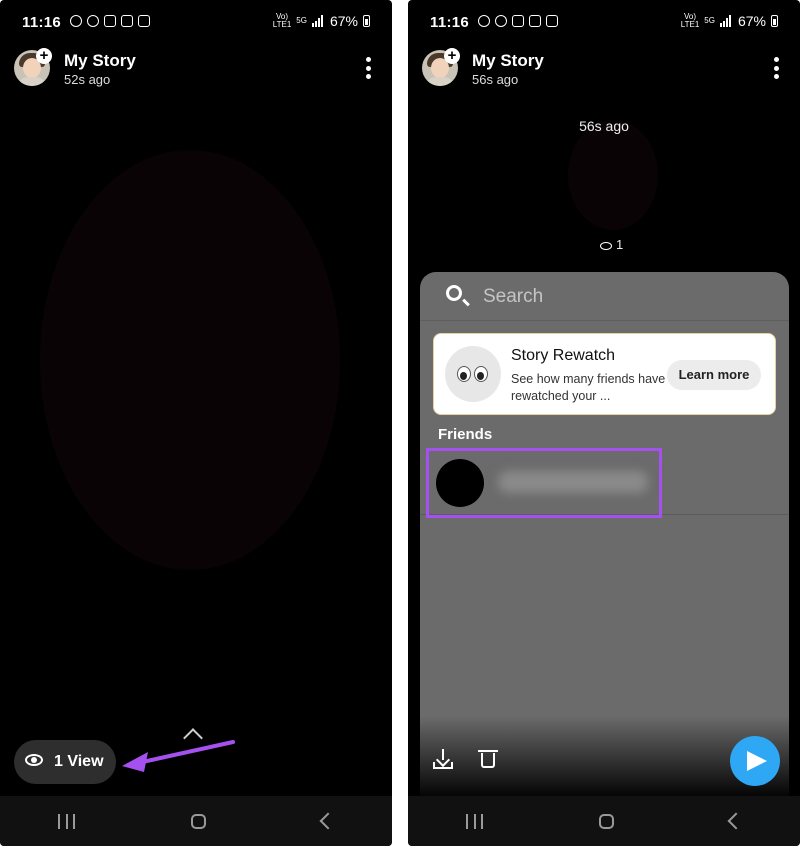 The image size is (800, 846). I want to click on story-time-overlay: 56s ago, so click(604, 126).